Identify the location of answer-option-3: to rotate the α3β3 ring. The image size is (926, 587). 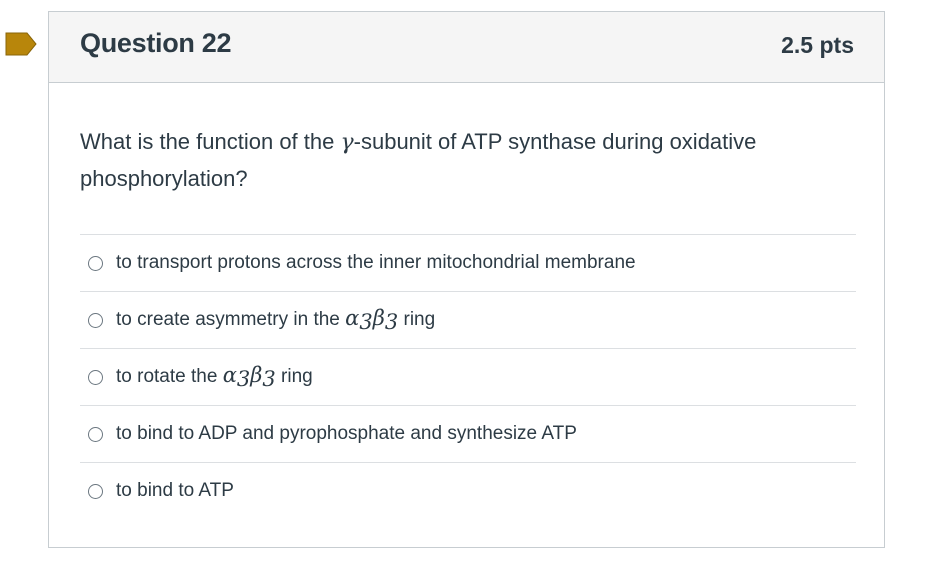
(468, 376).